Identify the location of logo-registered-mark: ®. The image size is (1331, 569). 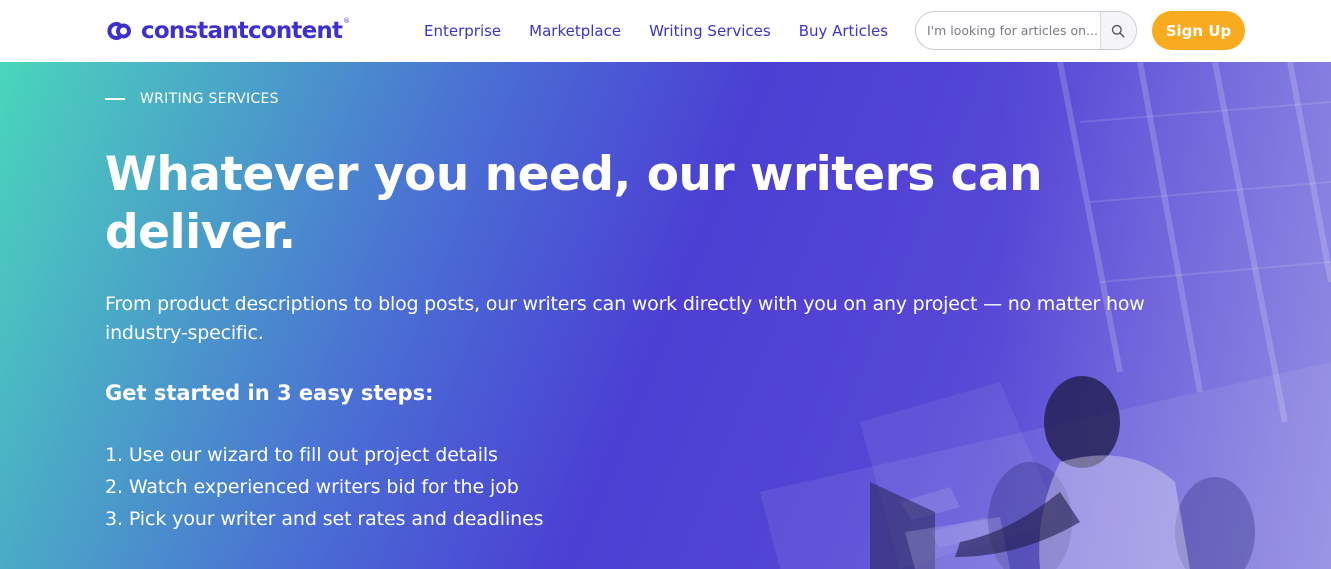
(347, 21).